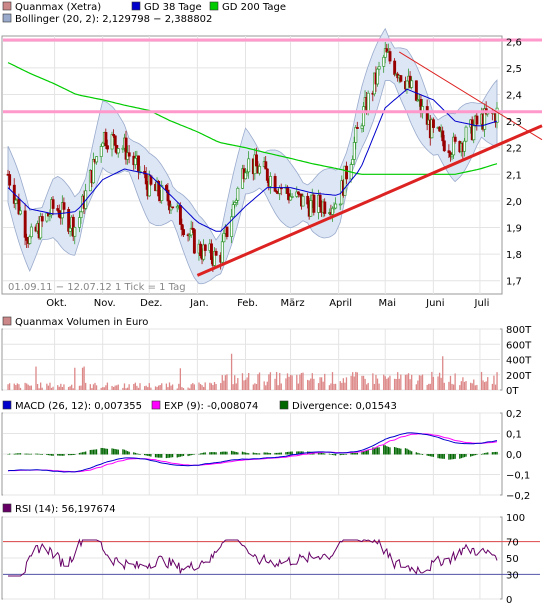  I want to click on price-tick-label: 2,1, so click(514, 175).